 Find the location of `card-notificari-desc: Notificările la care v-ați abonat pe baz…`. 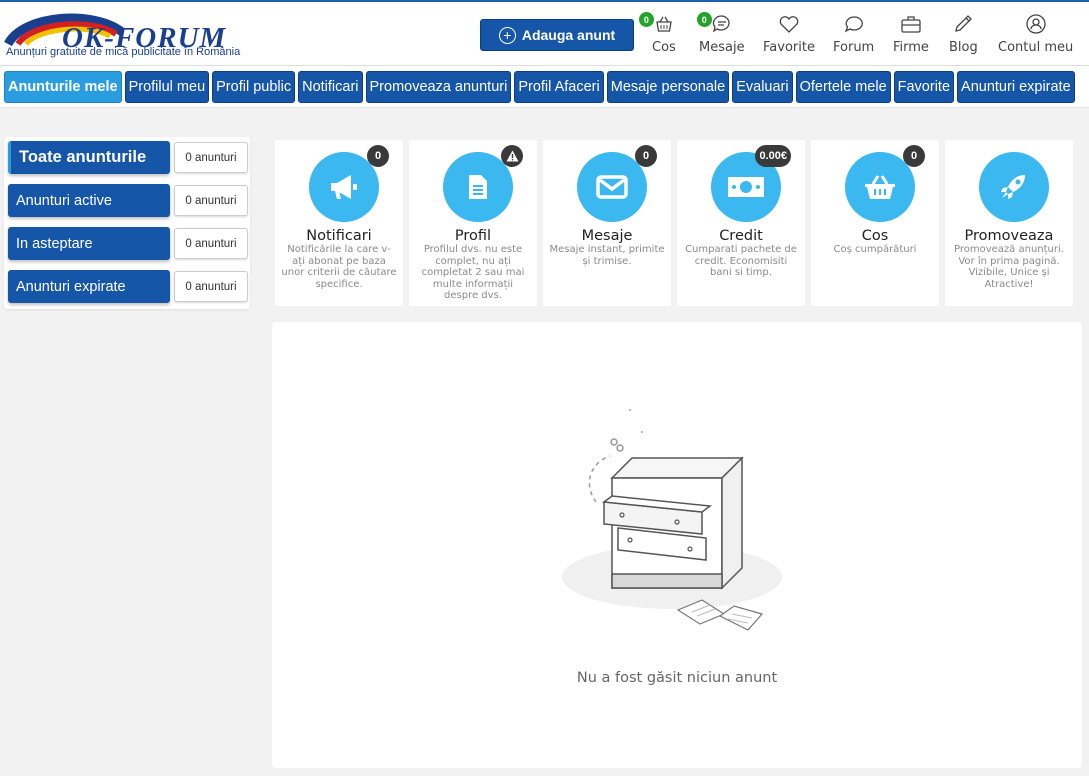

card-notificari-desc: Notificările la care v-ați abonat pe baz… is located at coordinates (339, 267).